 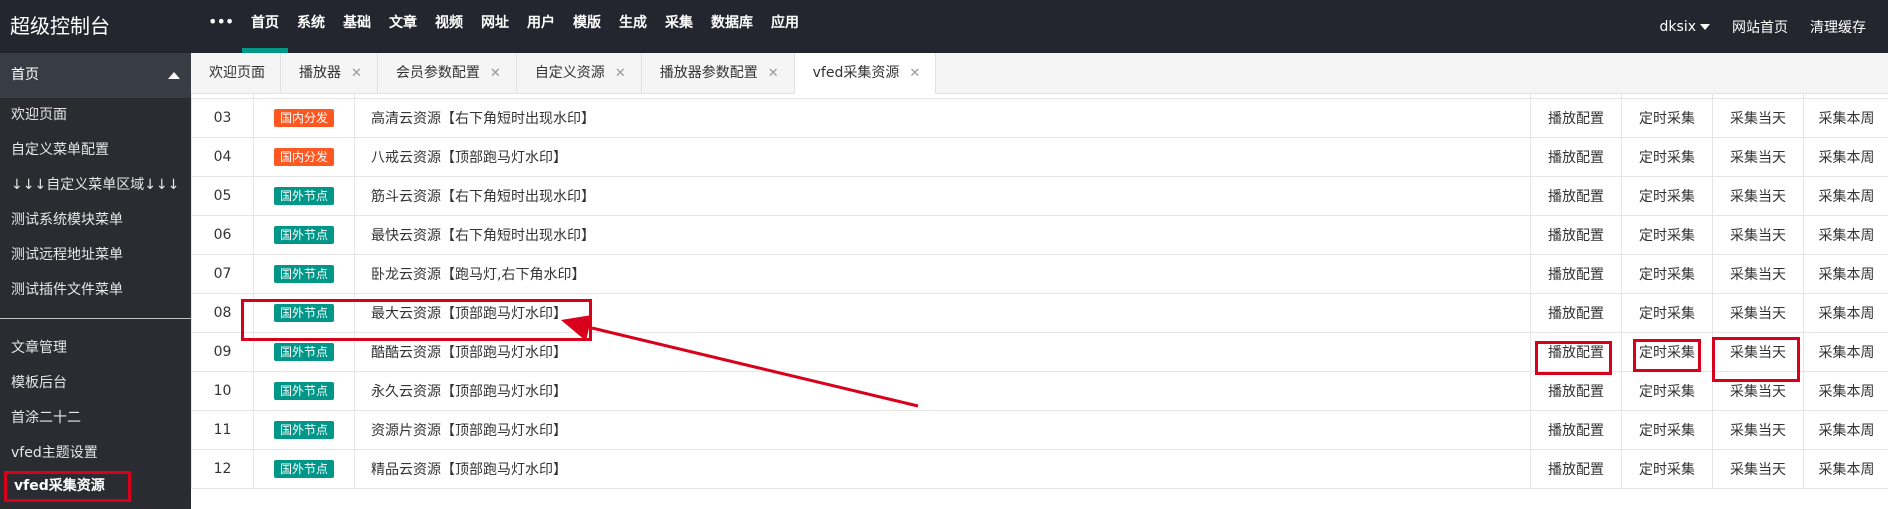 What do you see at coordinates (942, 469) in the screenshot?
I see `resource-name: 精品云资源【顶部跑马灯水印】` at bounding box center [942, 469].